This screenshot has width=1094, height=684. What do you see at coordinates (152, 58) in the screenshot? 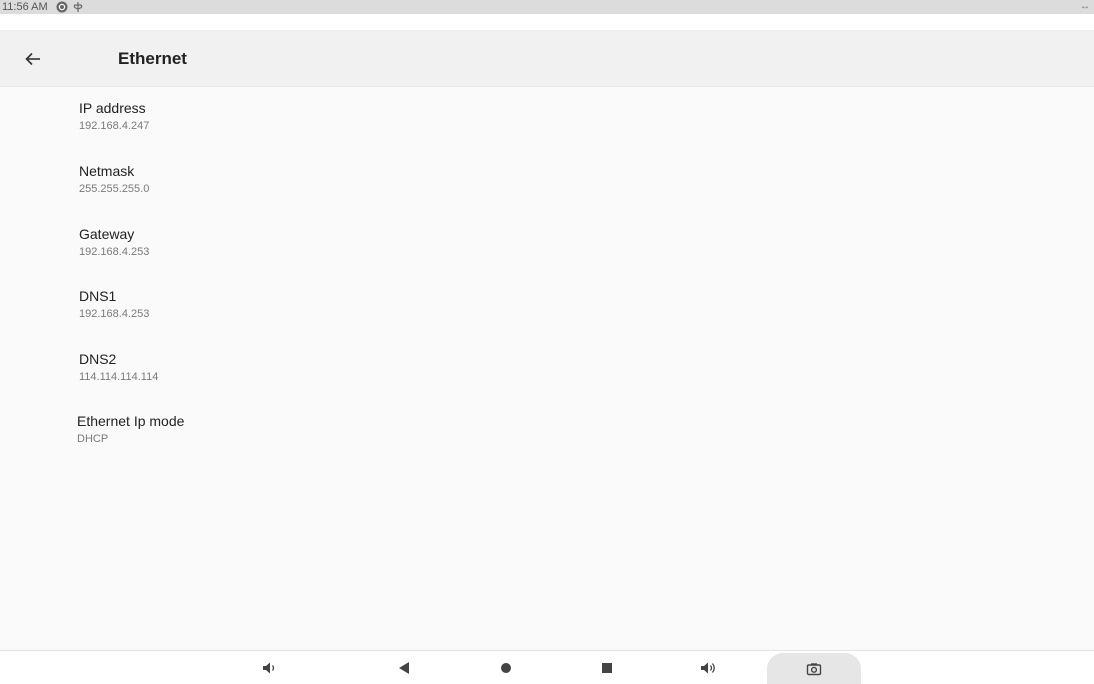
I see `page-title: Ethernet` at bounding box center [152, 58].